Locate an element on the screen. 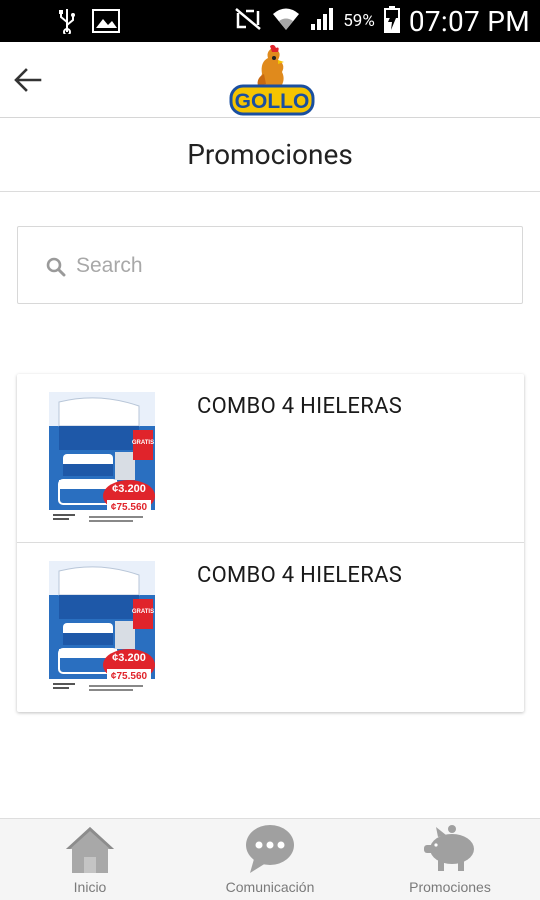 The width and height of the screenshot is (540, 900). page-title: Promociones is located at coordinates (270, 154).